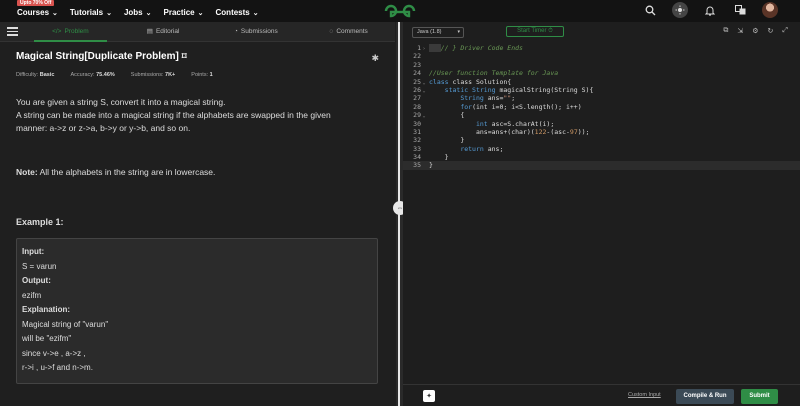 The height and width of the screenshot is (406, 800). What do you see at coordinates (470, 48) in the screenshot?
I see `code-line: 1› // } Driver Code Ends` at bounding box center [470, 48].